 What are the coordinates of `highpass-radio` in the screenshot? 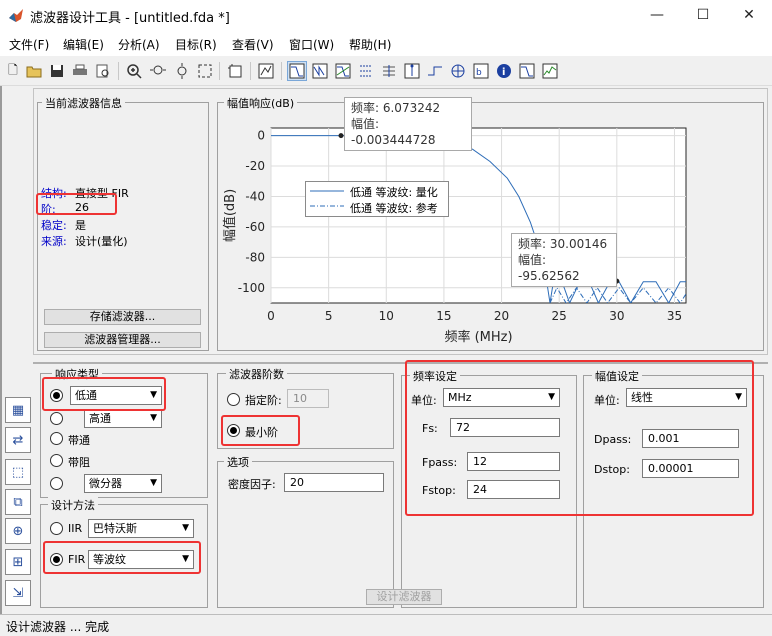 It's located at (56, 418).